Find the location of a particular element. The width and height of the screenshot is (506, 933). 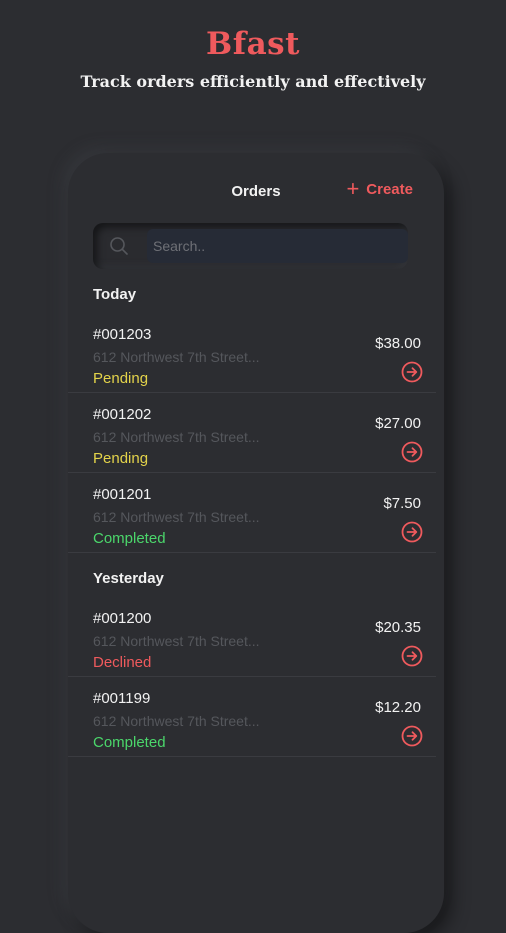

status-badge: Declined is located at coordinates (122, 662).